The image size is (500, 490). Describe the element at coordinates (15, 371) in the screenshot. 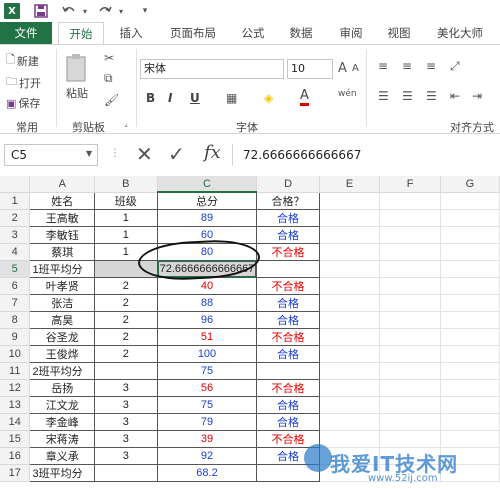

I see `row-header: 11` at that location.